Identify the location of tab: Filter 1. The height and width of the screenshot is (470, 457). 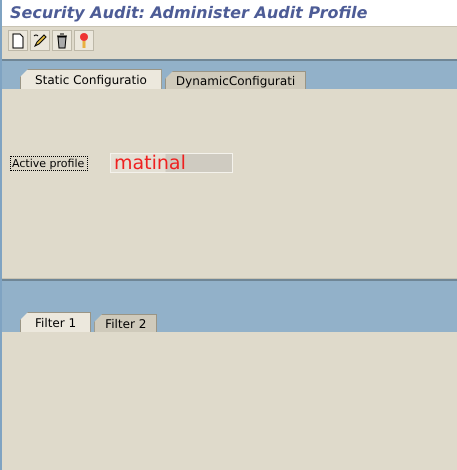
(56, 322).